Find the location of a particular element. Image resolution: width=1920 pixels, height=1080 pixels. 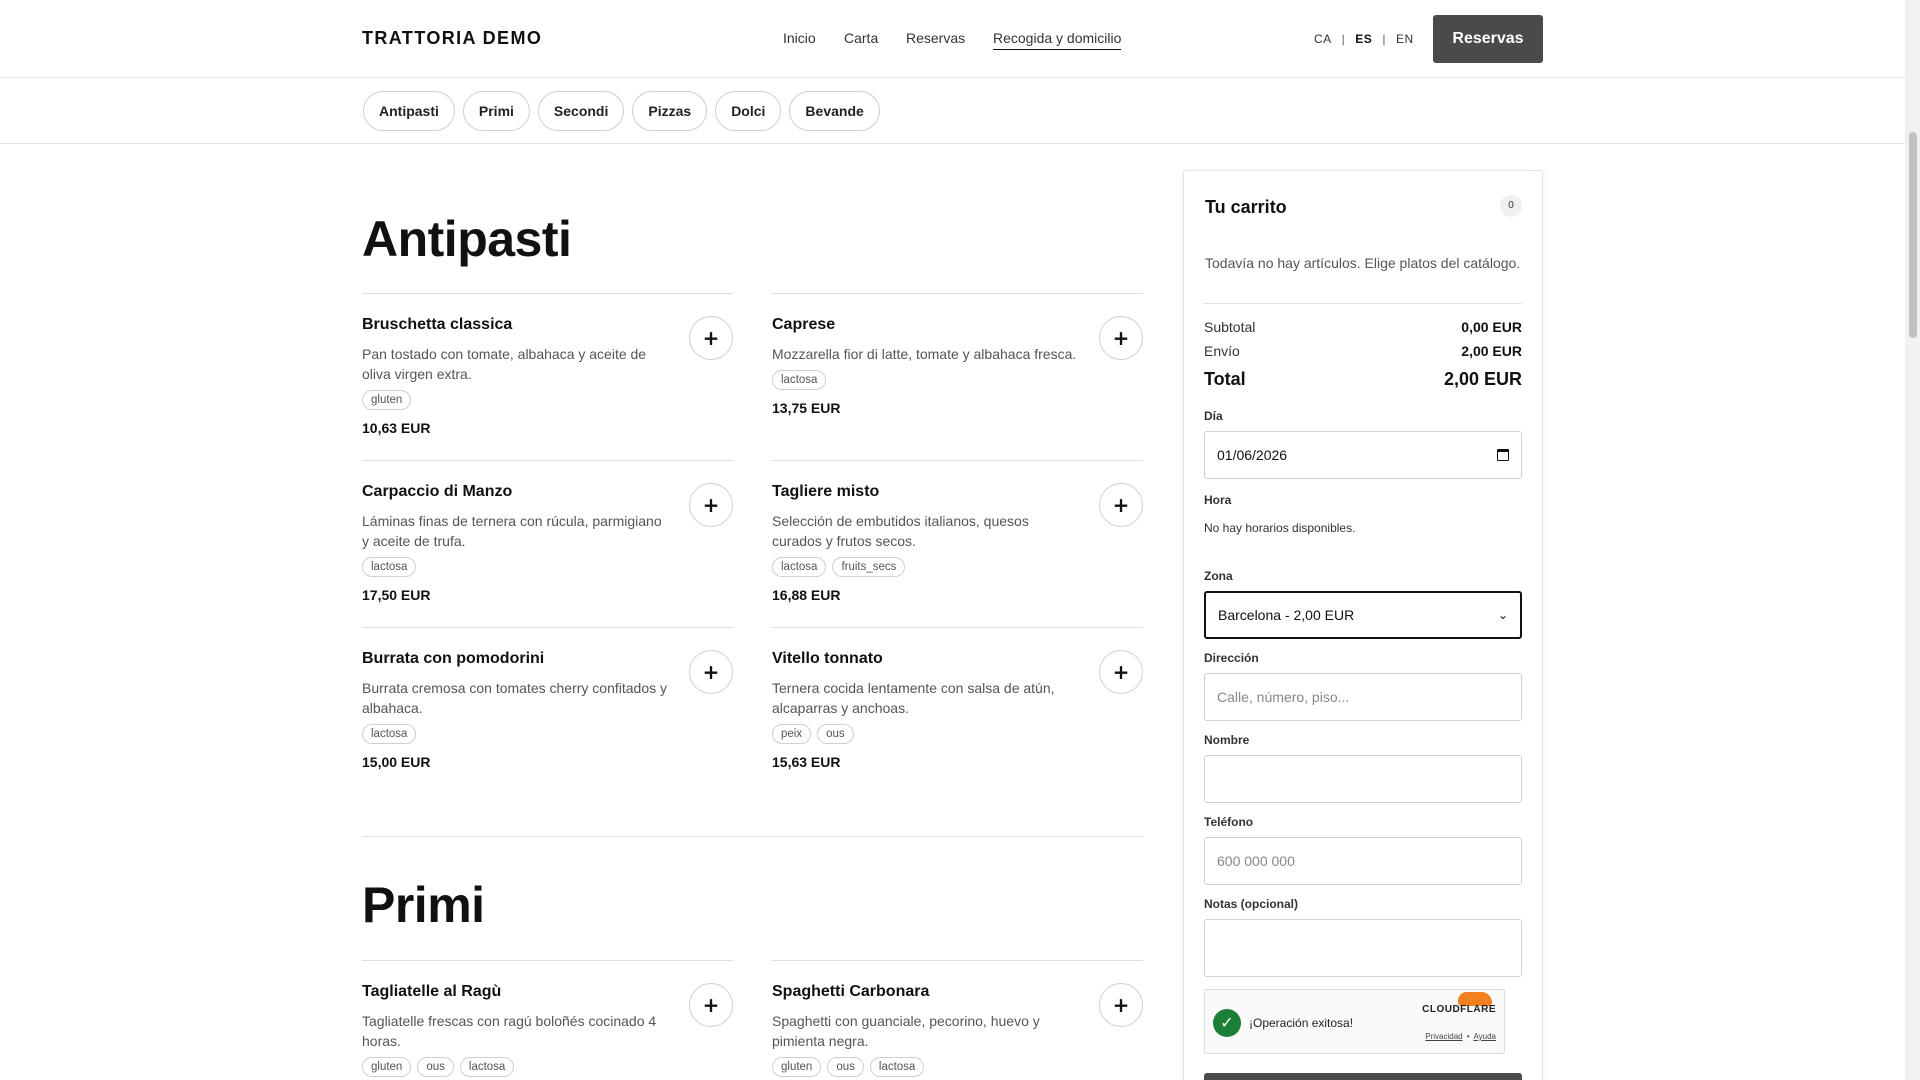

item-price: 10,63 EUR is located at coordinates (396, 428).